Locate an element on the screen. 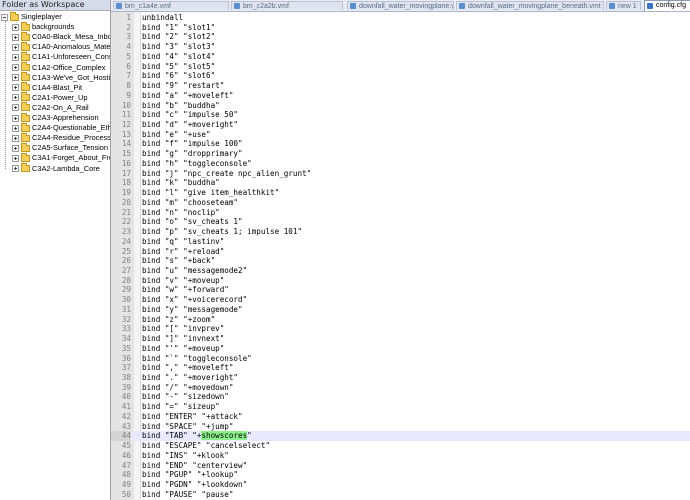 This screenshot has height=500, width=690. code-line: 11 bind "c" "impulse 50" is located at coordinates (400, 115).